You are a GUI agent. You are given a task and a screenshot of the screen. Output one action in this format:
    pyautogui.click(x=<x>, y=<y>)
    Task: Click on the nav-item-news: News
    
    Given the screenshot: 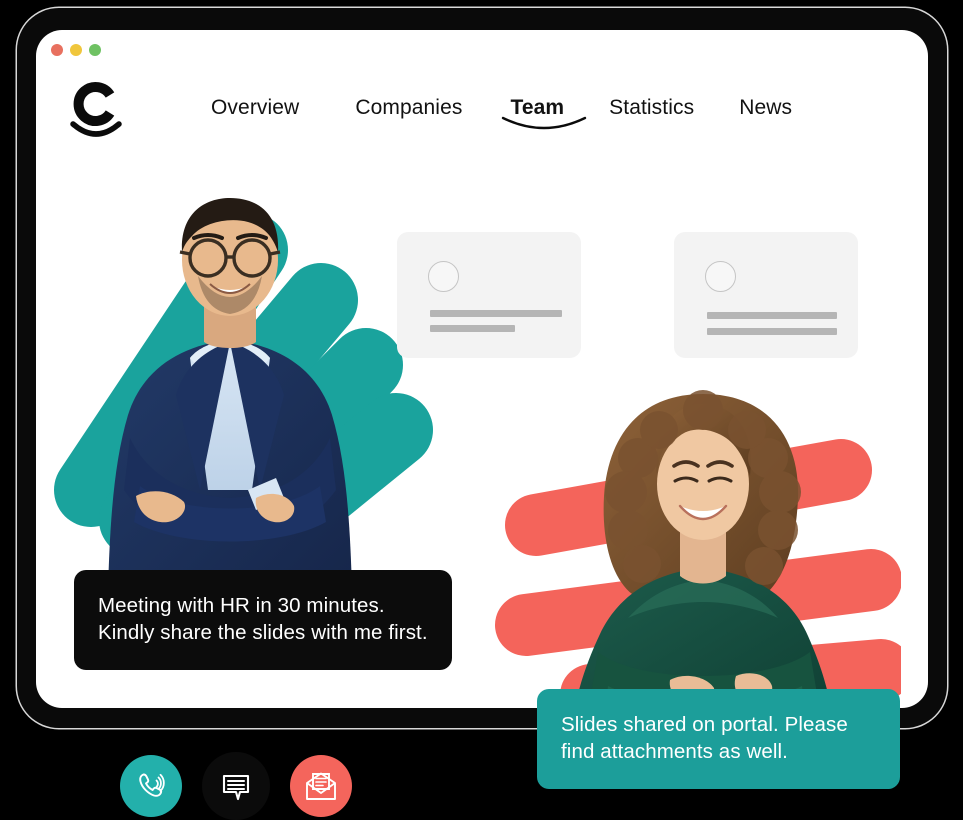 What is the action you would take?
    pyautogui.click(x=765, y=113)
    